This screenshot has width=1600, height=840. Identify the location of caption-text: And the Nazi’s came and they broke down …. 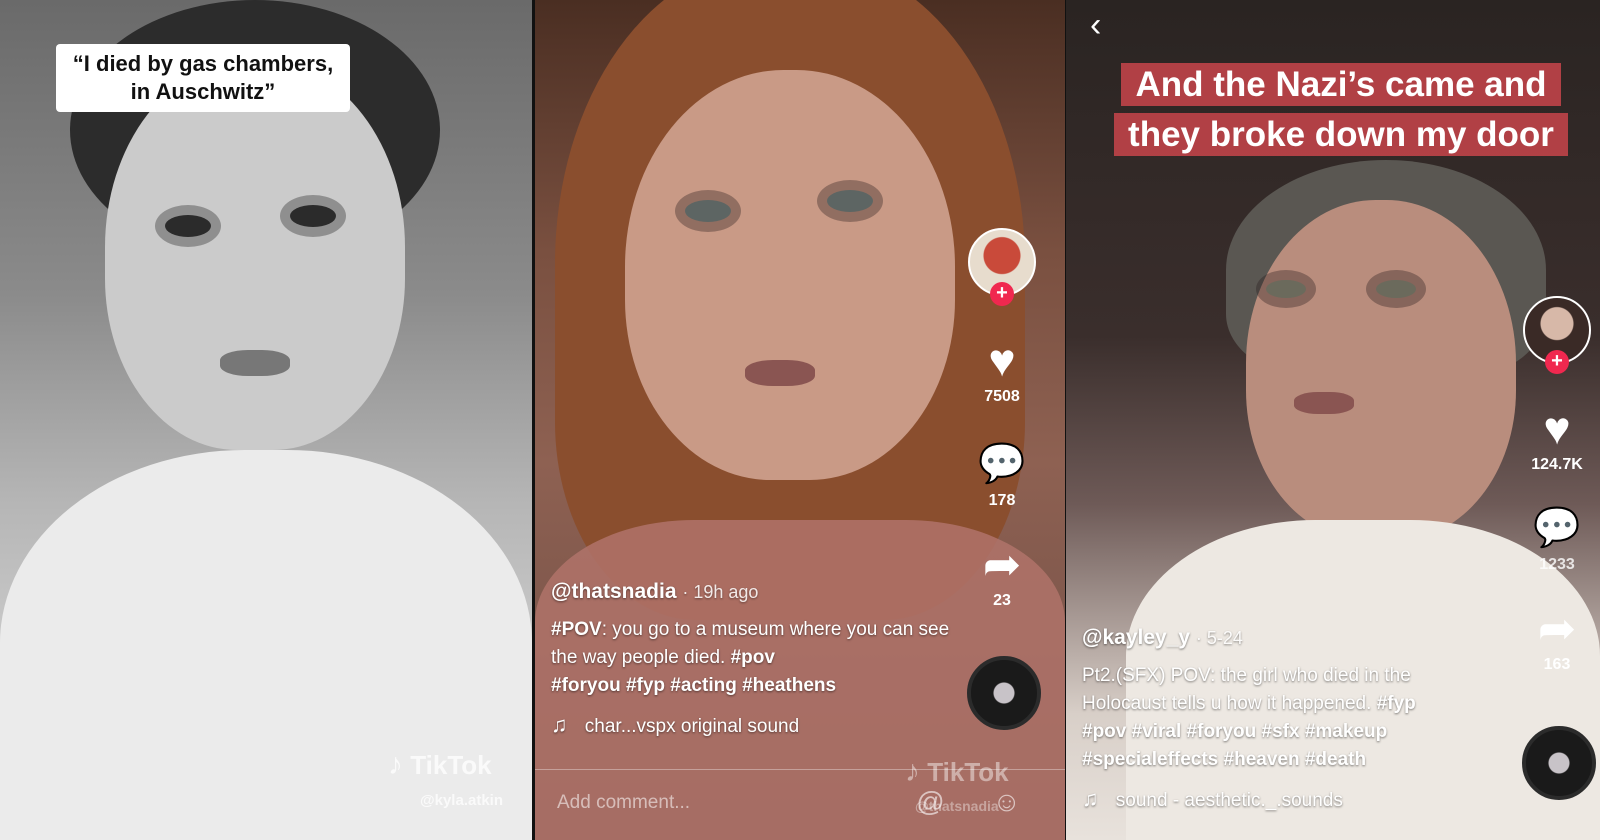
(1341, 109).